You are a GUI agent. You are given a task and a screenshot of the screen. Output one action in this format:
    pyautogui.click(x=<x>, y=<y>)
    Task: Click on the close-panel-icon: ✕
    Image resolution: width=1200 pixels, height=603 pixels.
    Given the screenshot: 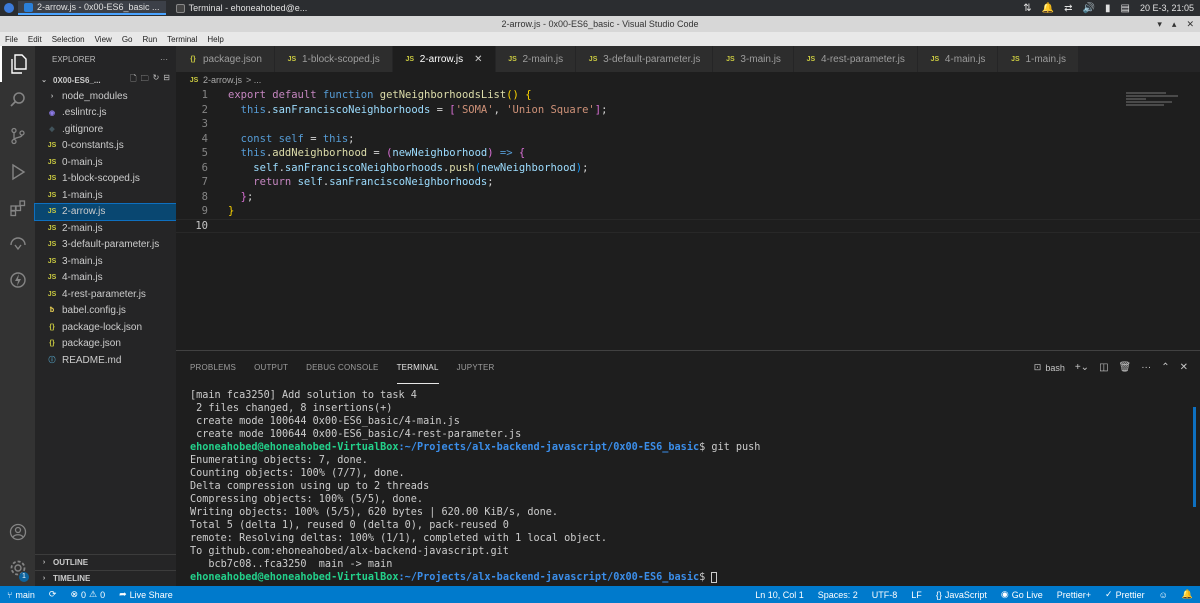 What is the action you would take?
    pyautogui.click(x=1184, y=367)
    